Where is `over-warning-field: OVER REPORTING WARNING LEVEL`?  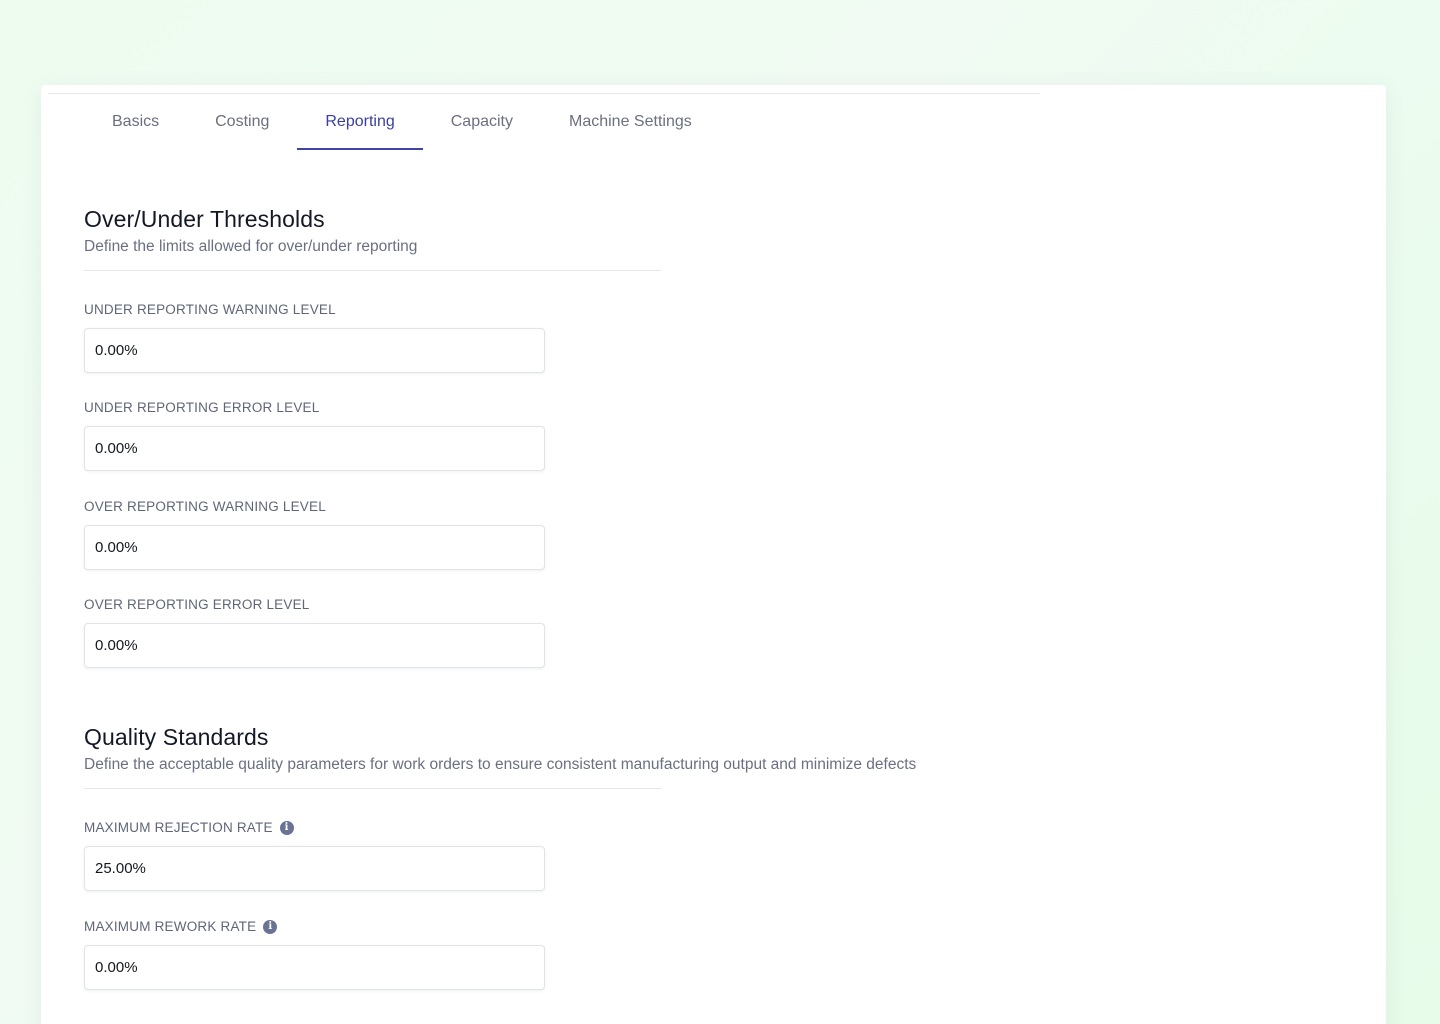
over-warning-field: OVER REPORTING WARNING LEVEL is located at coordinates (314, 534).